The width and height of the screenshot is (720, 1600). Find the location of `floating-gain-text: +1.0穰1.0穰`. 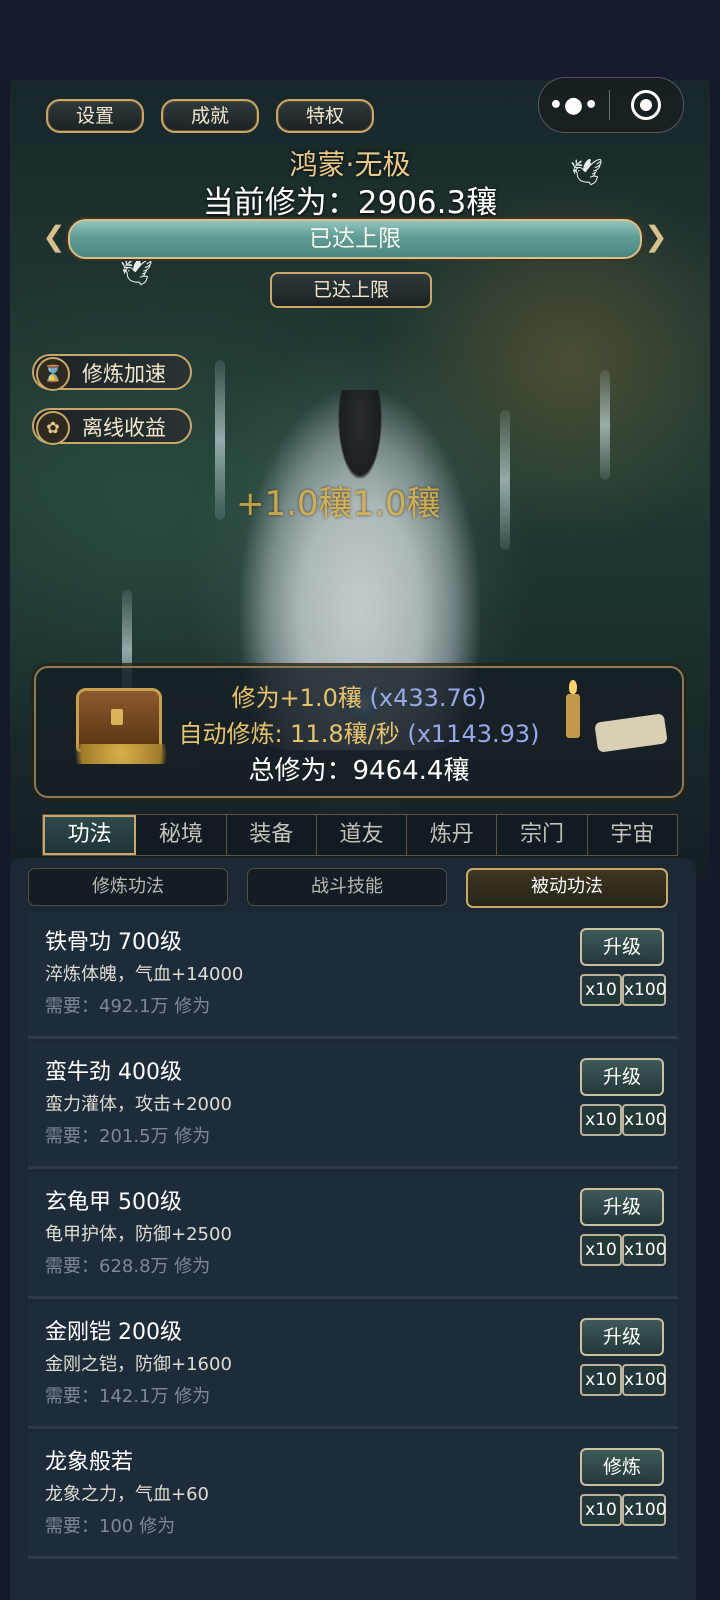

floating-gain-text: +1.0穰1.0穰 is located at coordinates (338, 504).